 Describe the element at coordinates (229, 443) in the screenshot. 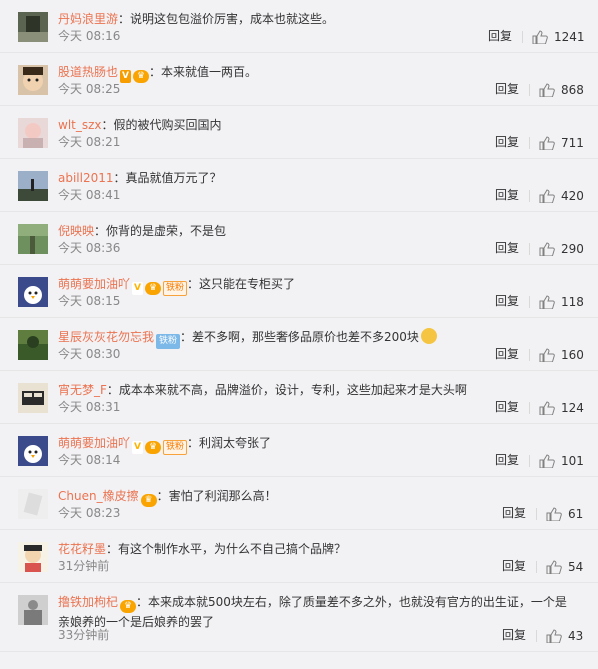

I see `comment-body: ：利润太夸张了` at that location.